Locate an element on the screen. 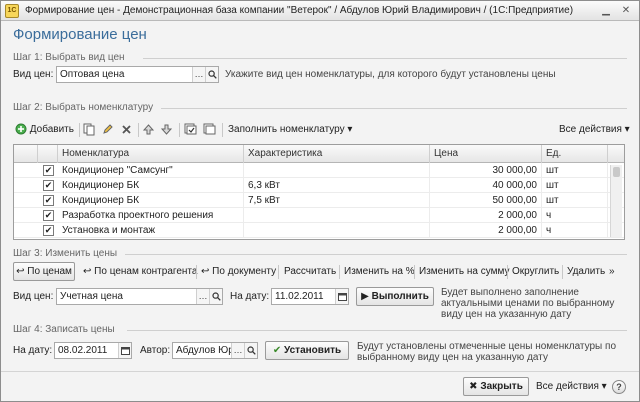 This screenshot has height=402, width=640. fill-nomenclature-button: Заполнить номенклатуру ▾ is located at coordinates (290, 130).